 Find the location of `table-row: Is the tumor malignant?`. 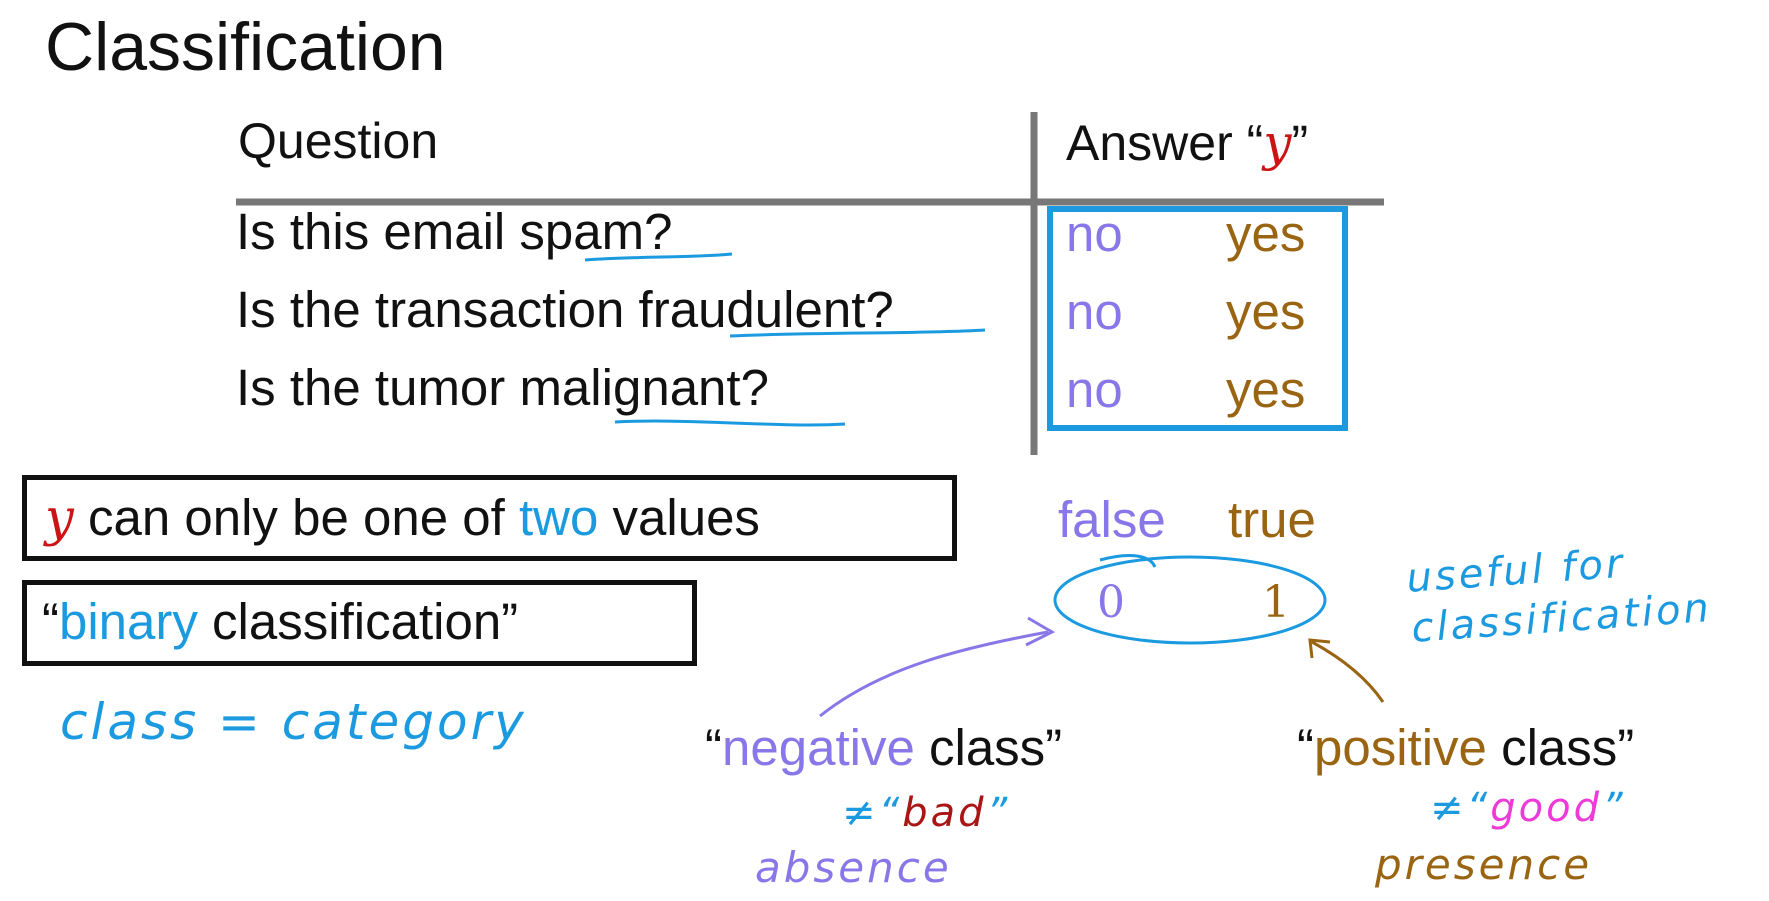

table-row: Is the tumor malignant? is located at coordinates (502, 387).